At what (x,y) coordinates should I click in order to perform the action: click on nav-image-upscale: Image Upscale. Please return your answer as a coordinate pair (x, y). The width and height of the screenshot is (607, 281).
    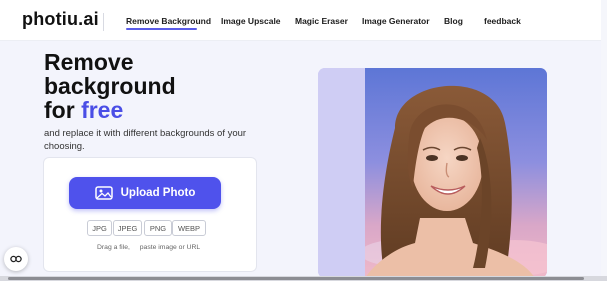
    Looking at the image, I should click on (251, 21).